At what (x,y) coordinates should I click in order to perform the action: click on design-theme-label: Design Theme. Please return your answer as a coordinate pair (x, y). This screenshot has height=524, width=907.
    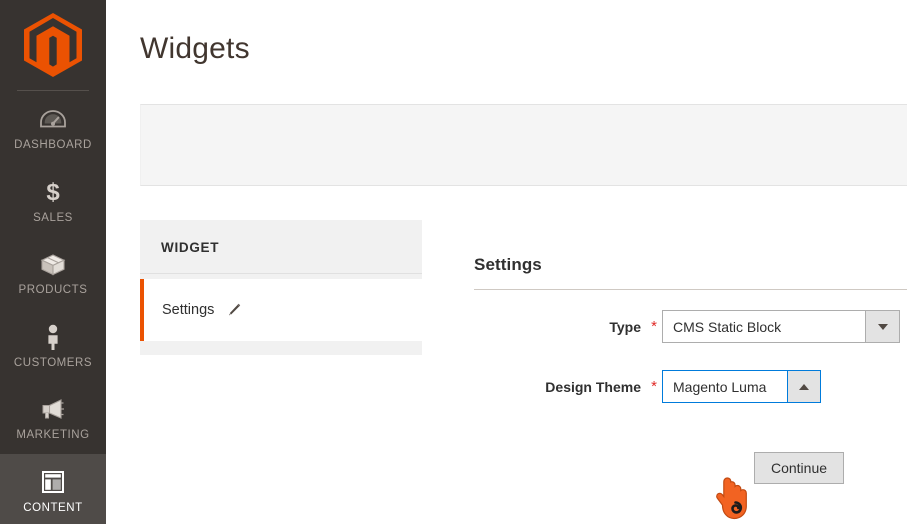
    Looking at the image, I should click on (593, 386).